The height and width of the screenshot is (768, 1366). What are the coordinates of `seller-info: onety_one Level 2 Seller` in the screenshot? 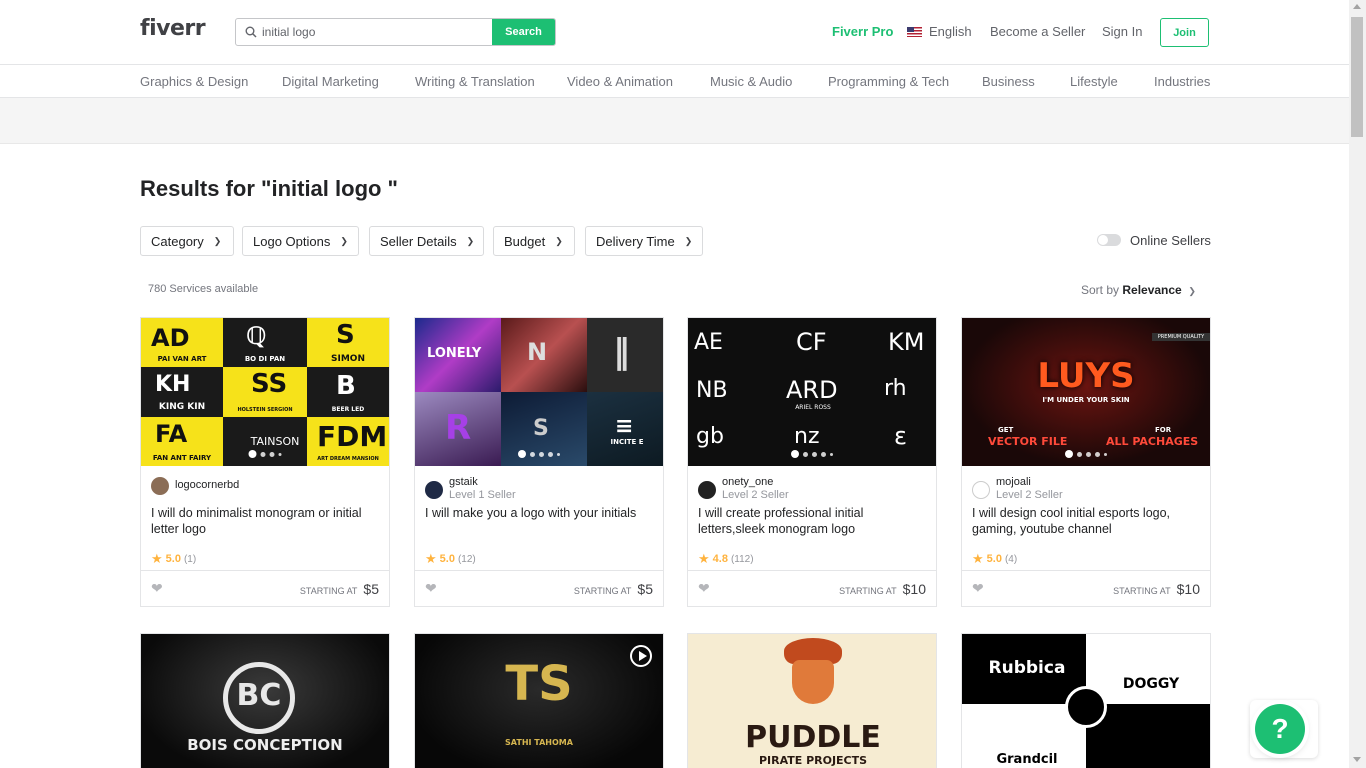 It's located at (743, 489).